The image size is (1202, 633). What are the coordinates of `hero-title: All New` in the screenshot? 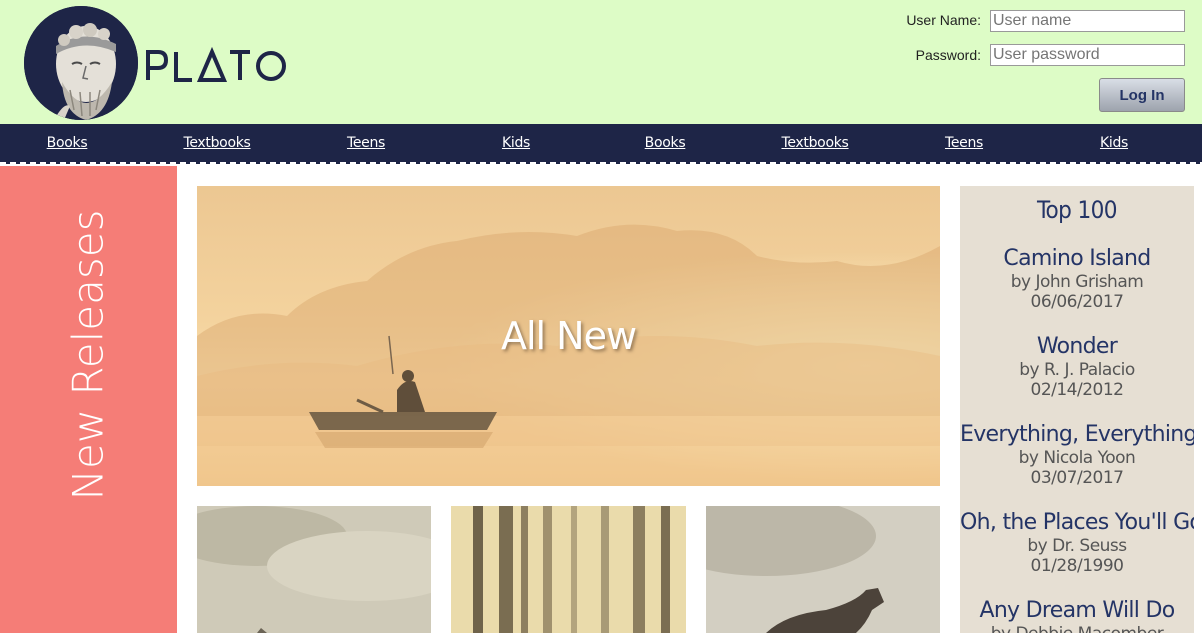 It's located at (568, 336).